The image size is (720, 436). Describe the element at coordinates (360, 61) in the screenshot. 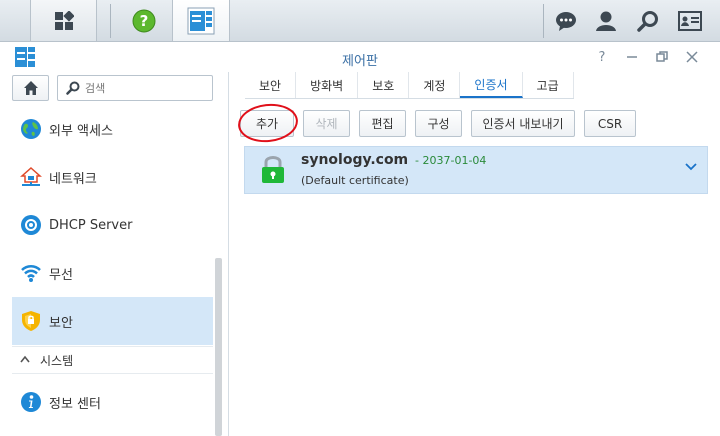

I see `window-title: 제어판` at that location.